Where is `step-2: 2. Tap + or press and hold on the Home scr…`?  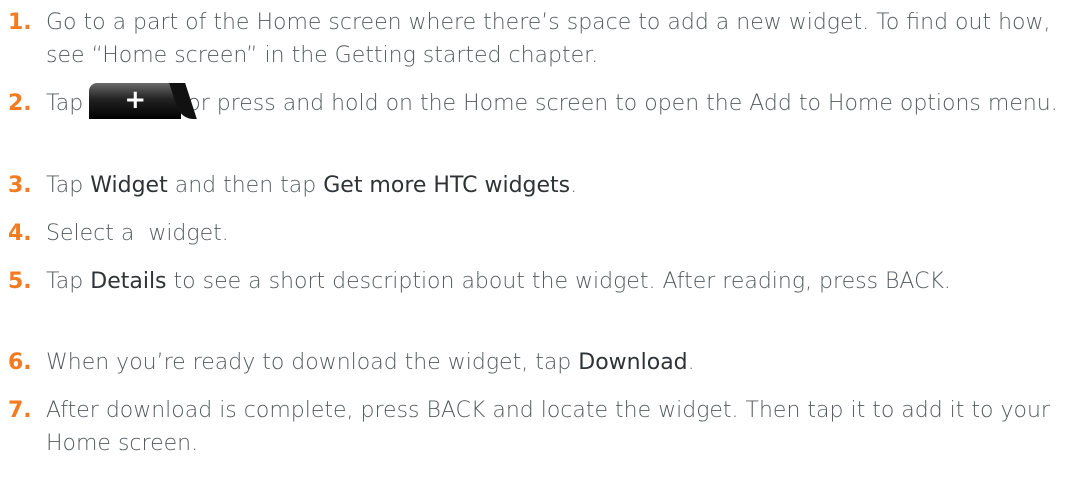 step-2: 2. Tap + or press and hold on the Home scr… is located at coordinates (543, 101).